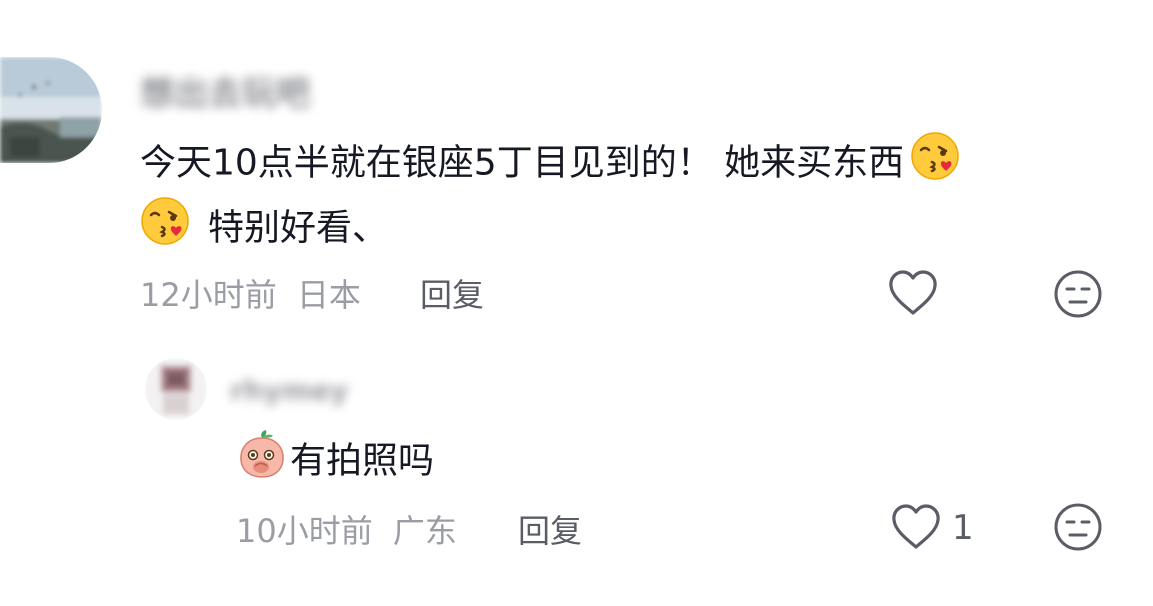  Describe the element at coordinates (208, 295) in the screenshot. I see `comment-time: 12小时前` at that location.